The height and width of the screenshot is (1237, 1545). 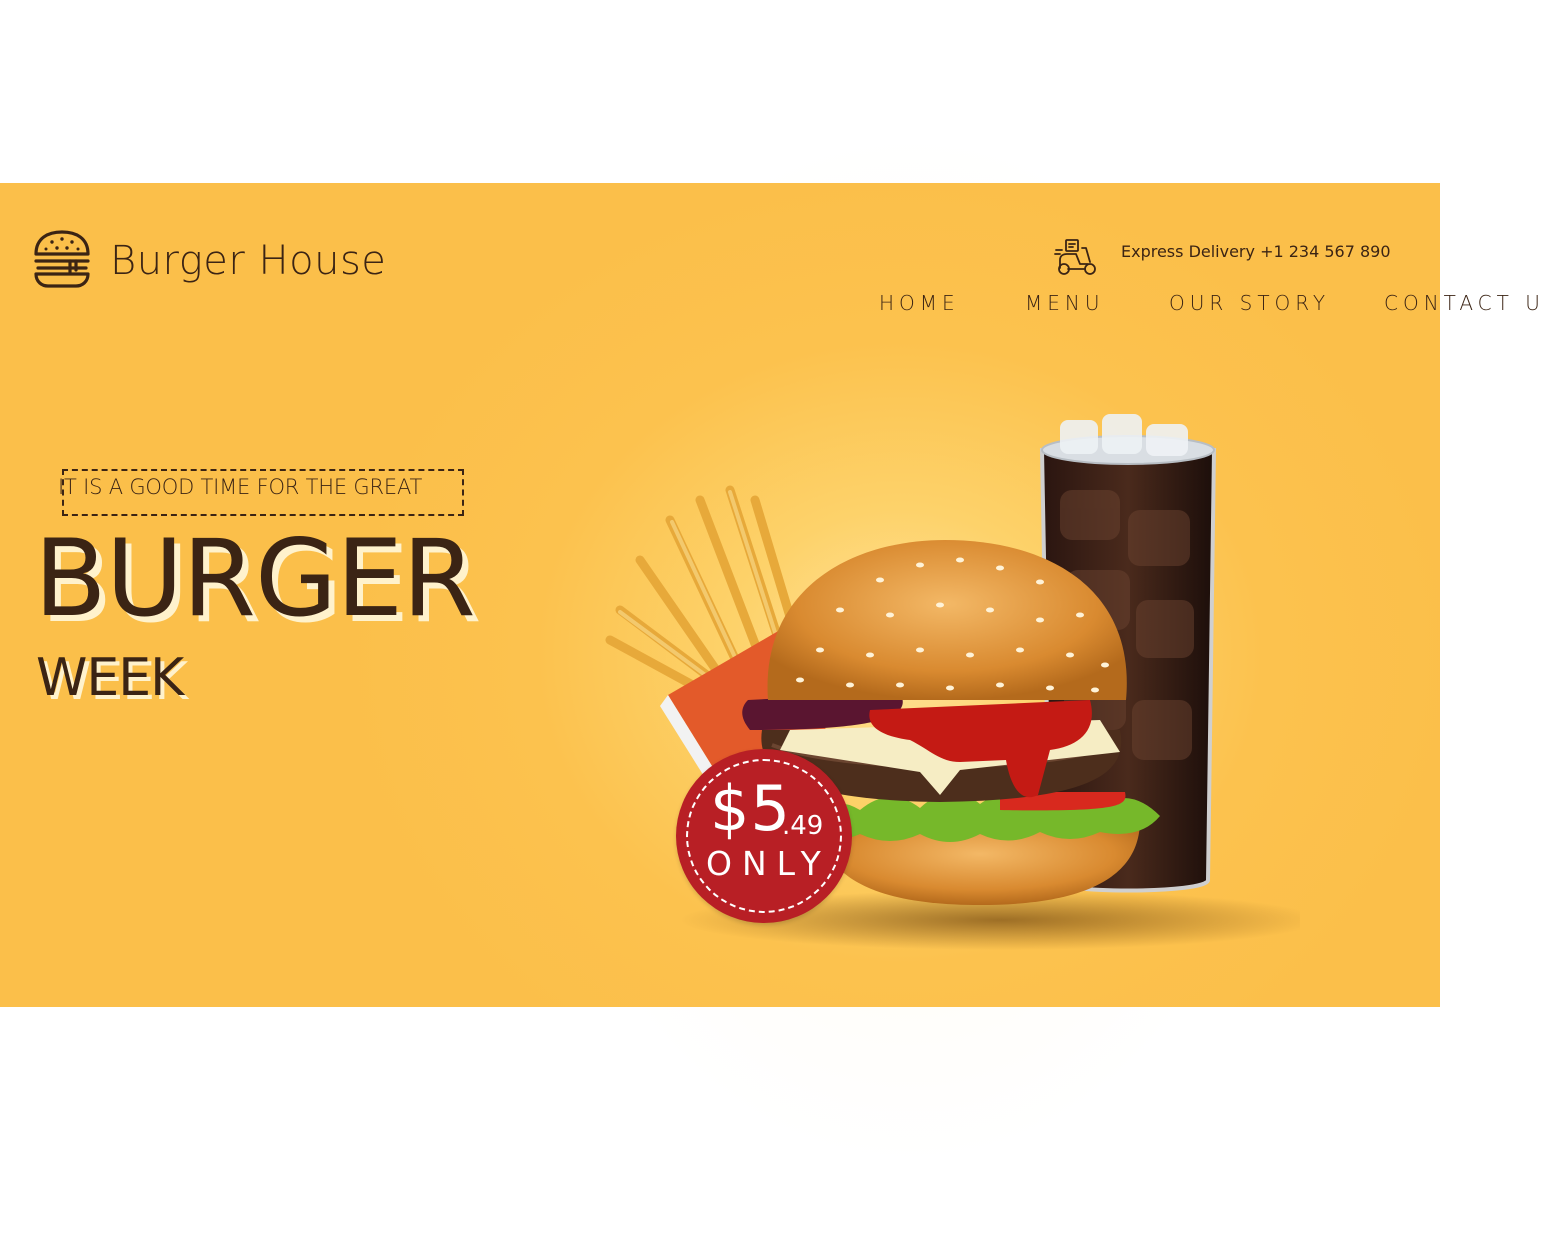 I want to click on hero-tagline: IT IS A GOOD TIME FOR THE GREAT, so click(x=240, y=487).